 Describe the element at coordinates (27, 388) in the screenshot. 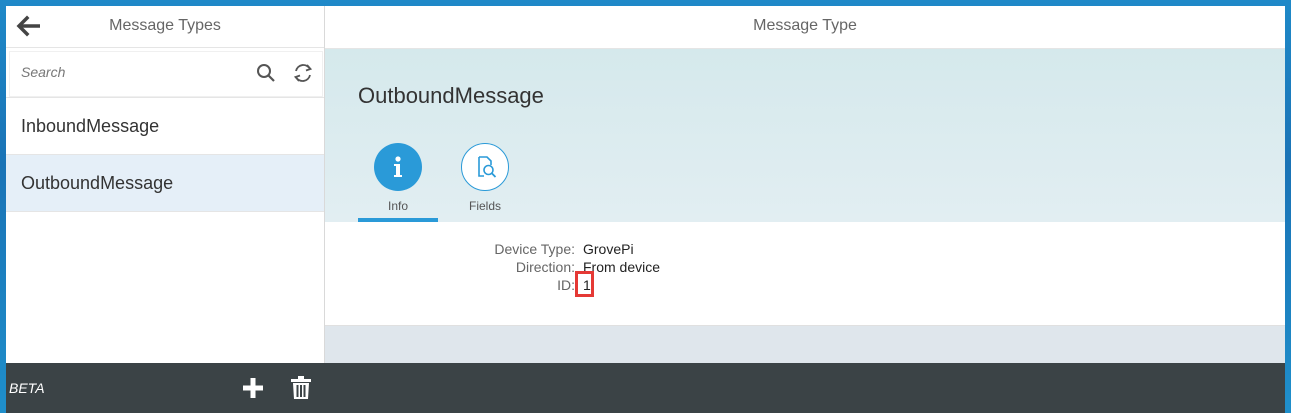

I see `beta-label: BETA` at that location.